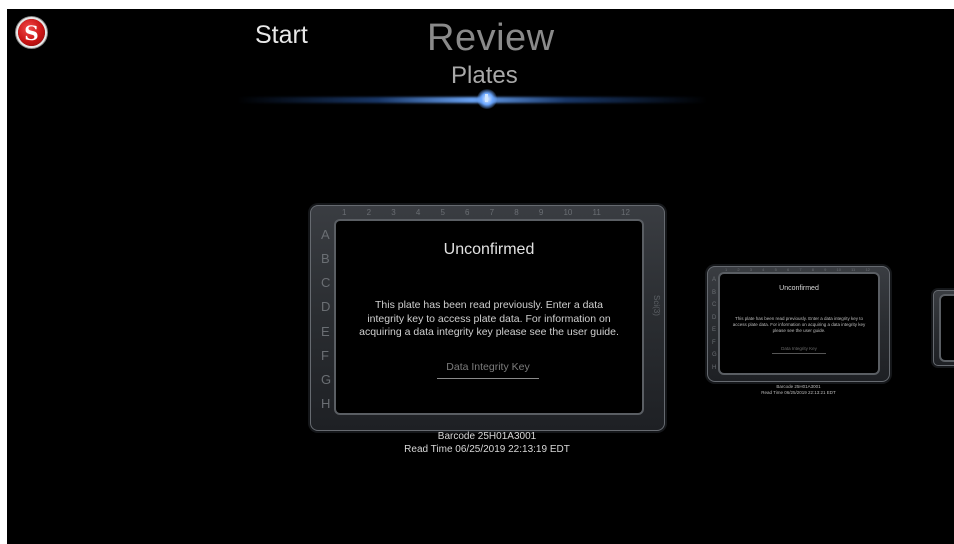 This screenshot has height=544, width=954. Describe the element at coordinates (484, 76) in the screenshot. I see `nav-plates: Plates` at that location.